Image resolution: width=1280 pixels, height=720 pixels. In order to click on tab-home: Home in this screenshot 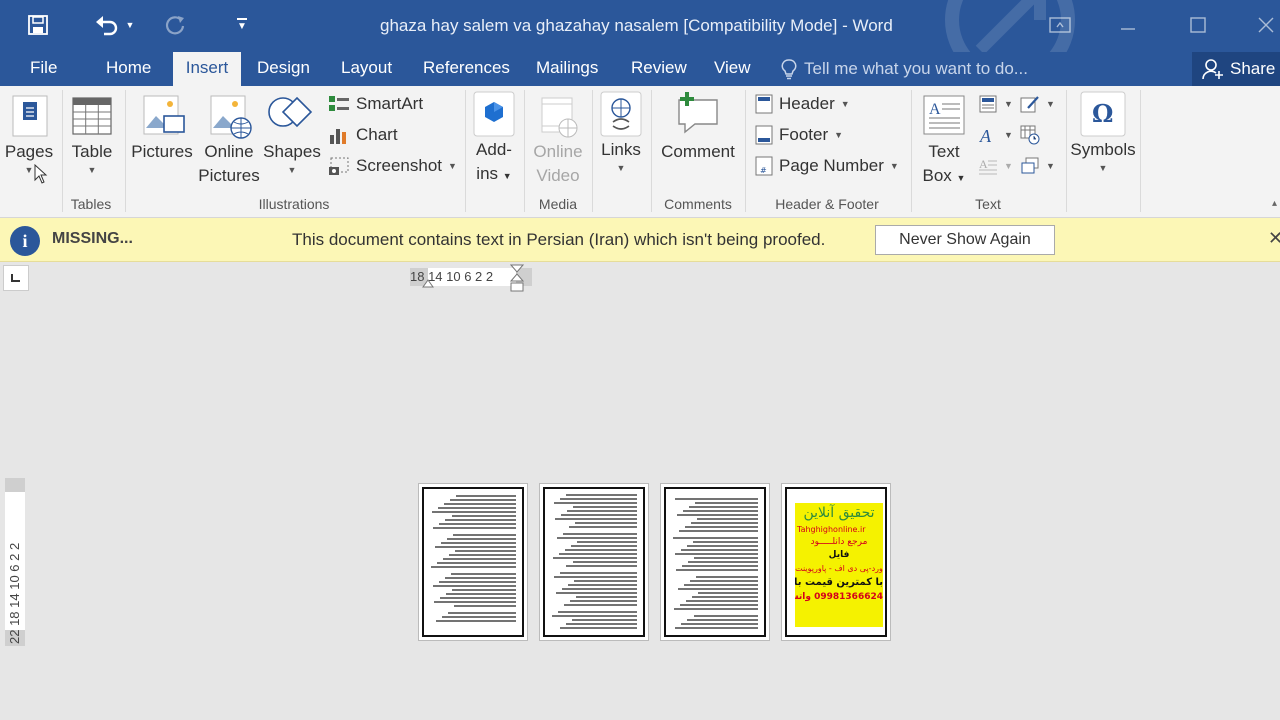, I will do `click(128, 69)`.